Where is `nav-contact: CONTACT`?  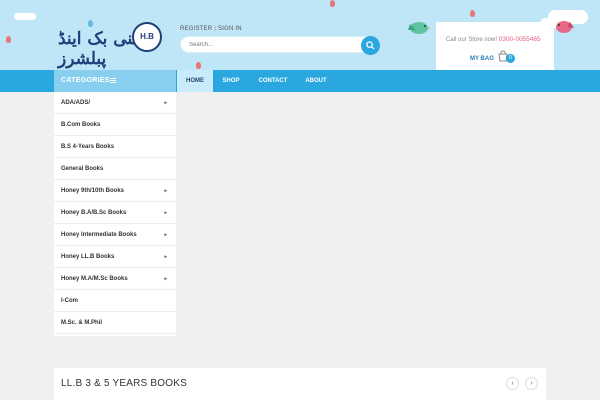
nav-contact: CONTACT is located at coordinates (273, 81).